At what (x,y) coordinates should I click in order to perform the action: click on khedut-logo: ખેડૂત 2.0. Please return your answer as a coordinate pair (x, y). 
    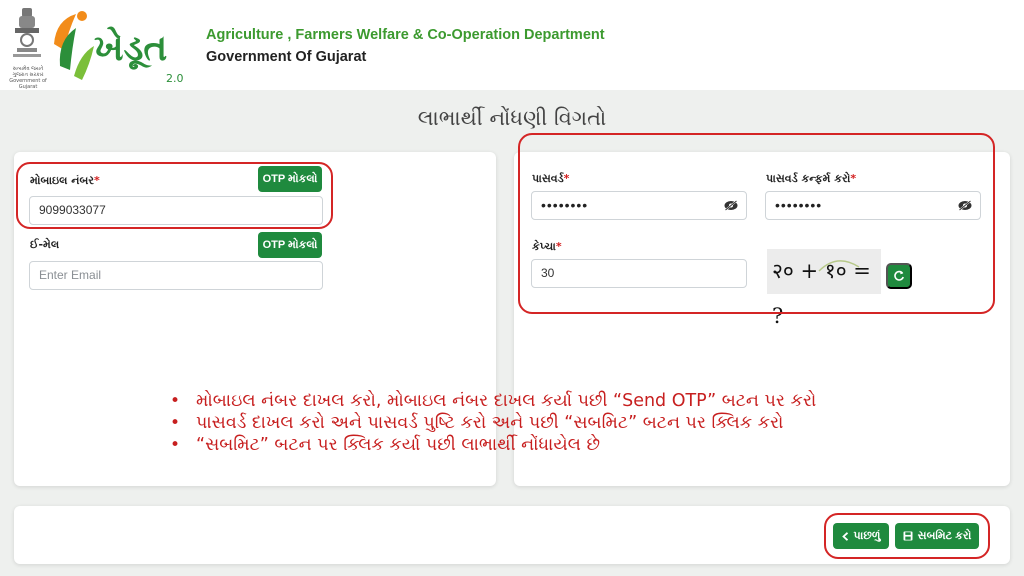
    Looking at the image, I should click on (119, 47).